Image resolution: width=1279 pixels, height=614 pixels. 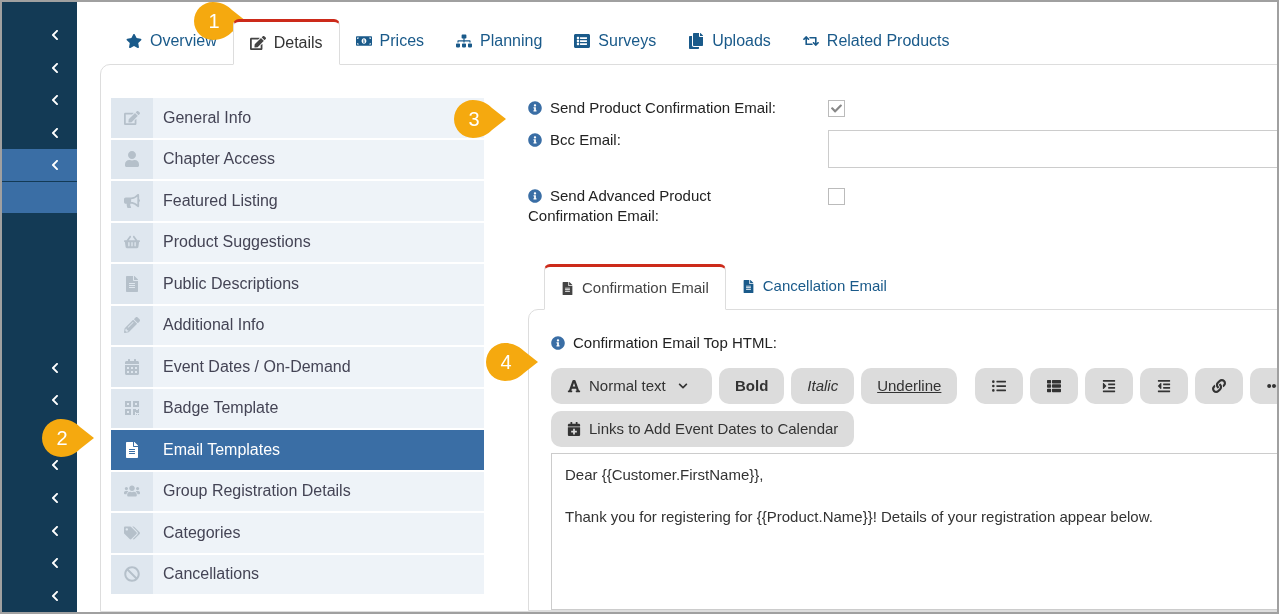 I want to click on editor-text: Thank you for registering for {{Product.Name}}! Details of your registration appear below., so click(x=859, y=517).